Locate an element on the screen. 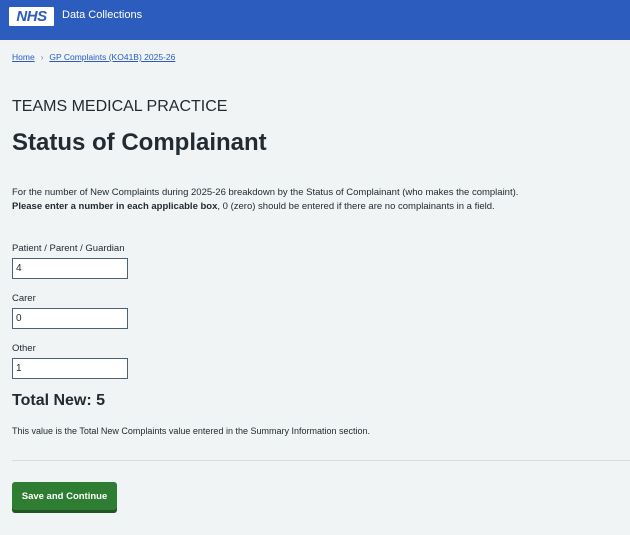 This screenshot has width=630, height=535. nhs-logo: NHS is located at coordinates (31, 16).